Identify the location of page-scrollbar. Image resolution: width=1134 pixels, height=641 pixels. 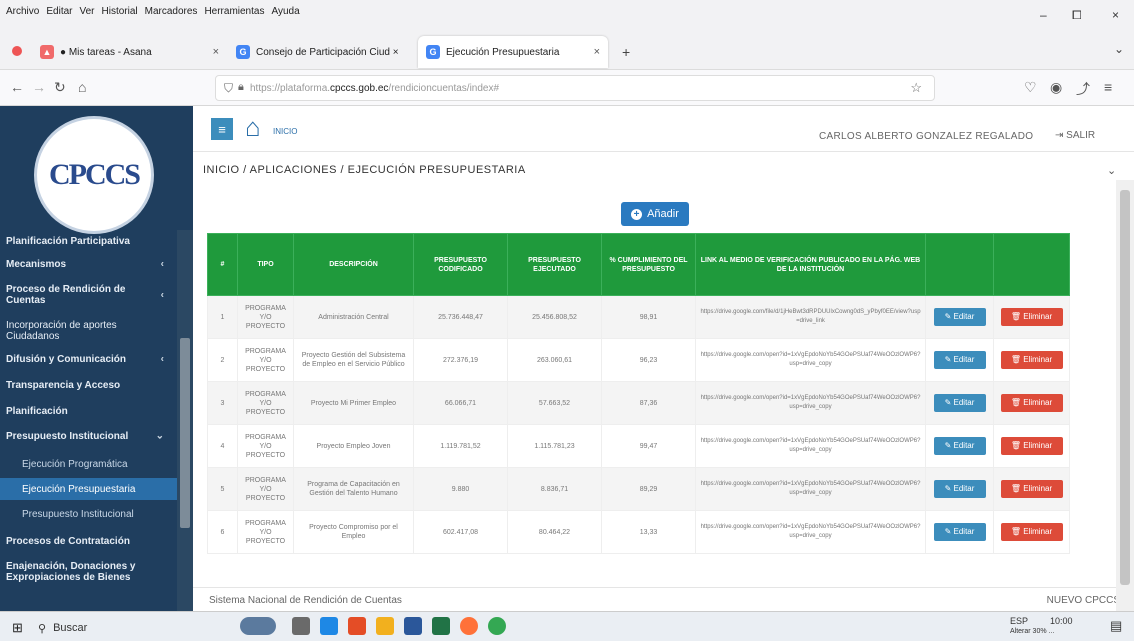
(1125, 395).